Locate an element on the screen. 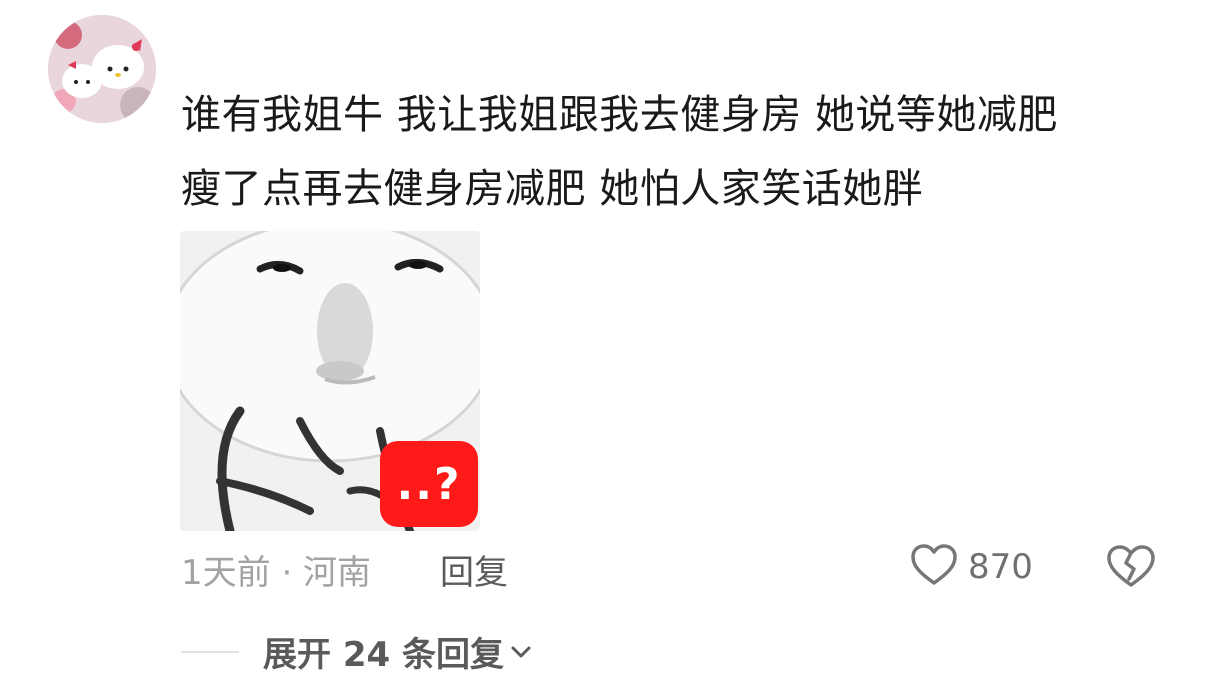  expand-replies-label: 展开 24 条回复 is located at coordinates (383, 655).